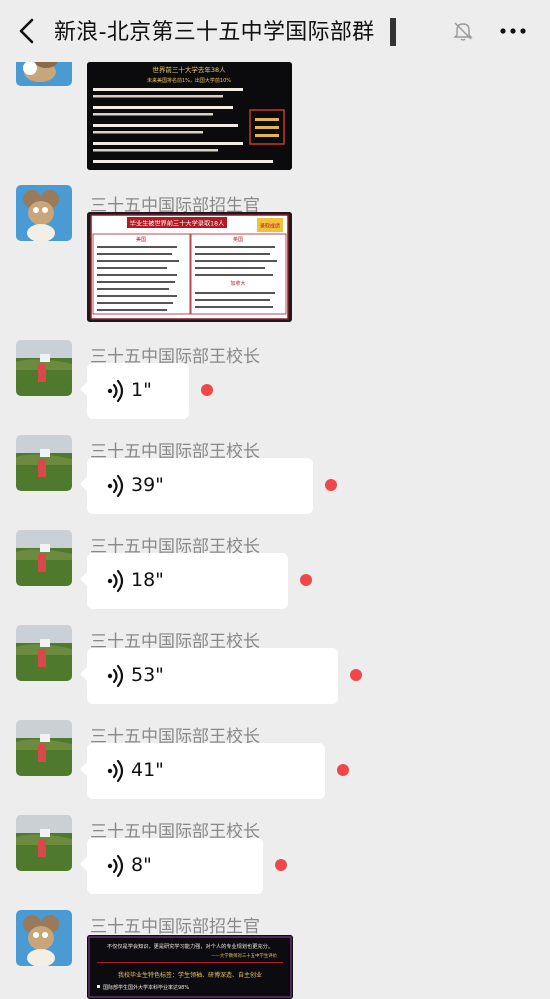  What do you see at coordinates (513, 31) in the screenshot?
I see `more-dots-icon` at bounding box center [513, 31].